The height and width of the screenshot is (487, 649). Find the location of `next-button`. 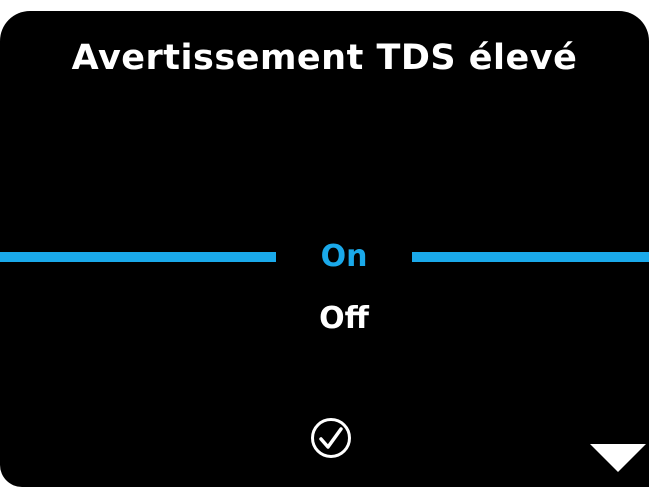

next-button is located at coordinates (618, 459).